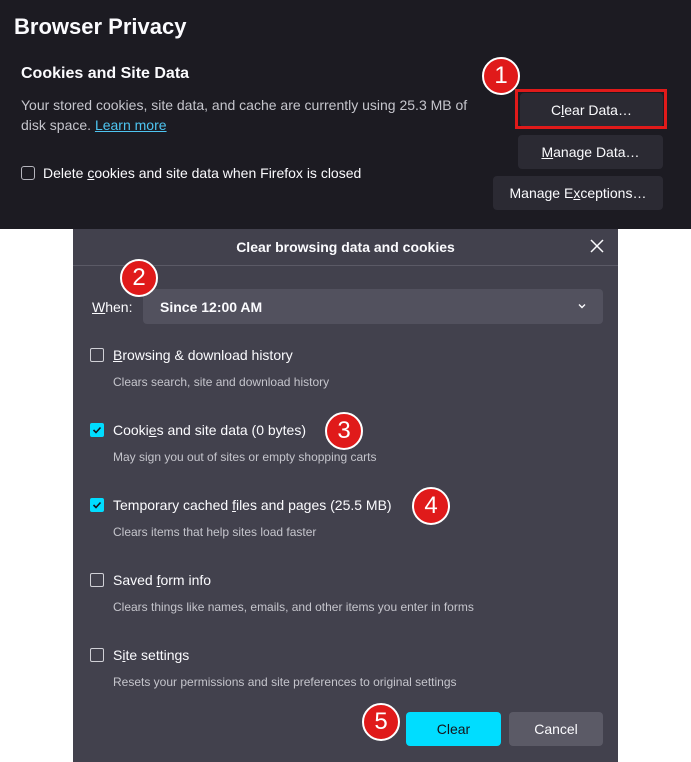 This screenshot has width=691, height=762. I want to click on step-badge-3: 3, so click(344, 431).